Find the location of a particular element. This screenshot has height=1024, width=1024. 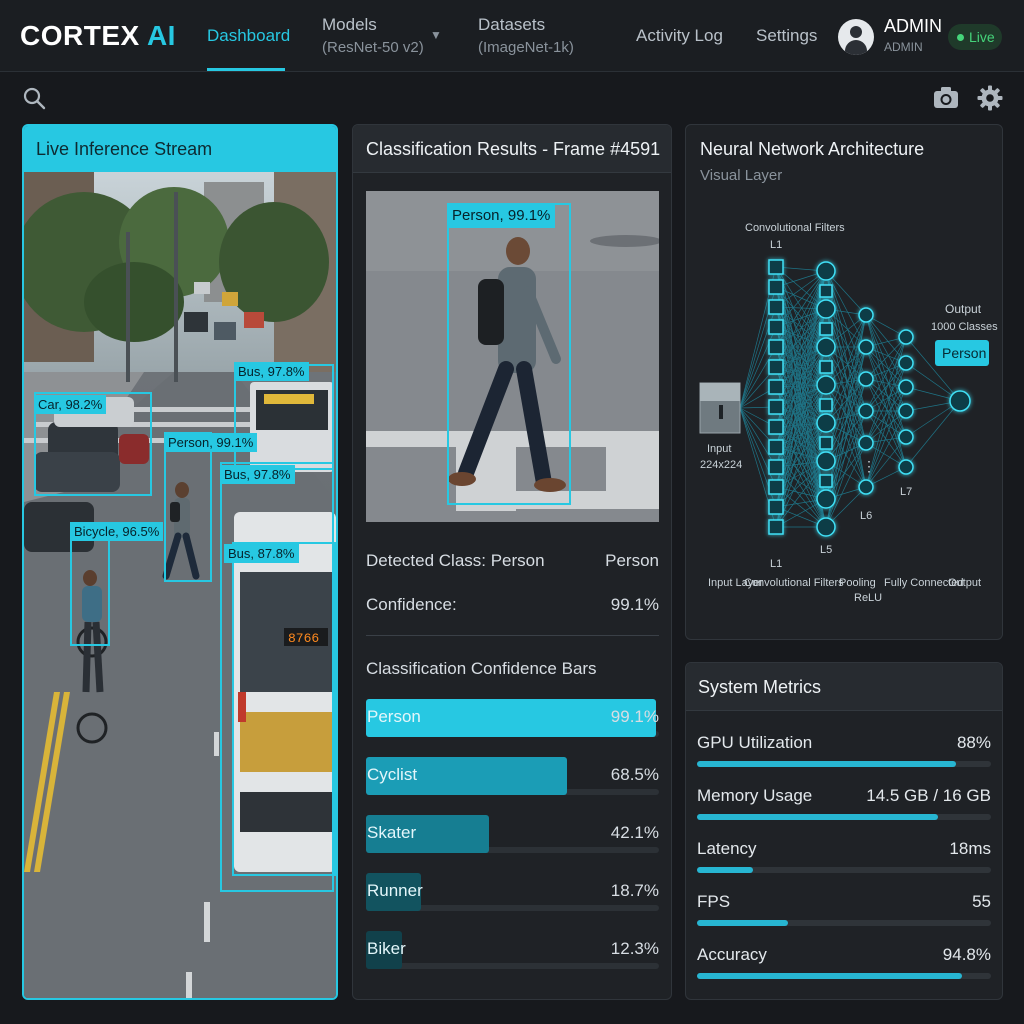

label-input: Input is located at coordinates (719, 449).